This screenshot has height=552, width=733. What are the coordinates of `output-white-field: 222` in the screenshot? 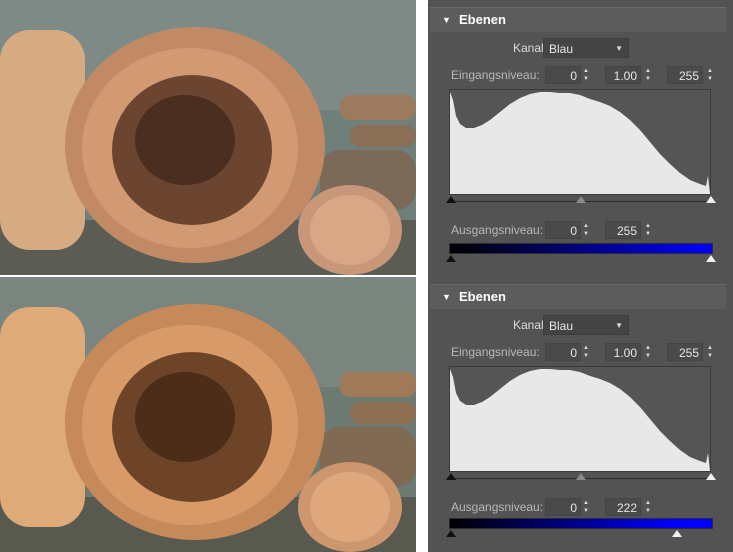 It's located at (623, 507).